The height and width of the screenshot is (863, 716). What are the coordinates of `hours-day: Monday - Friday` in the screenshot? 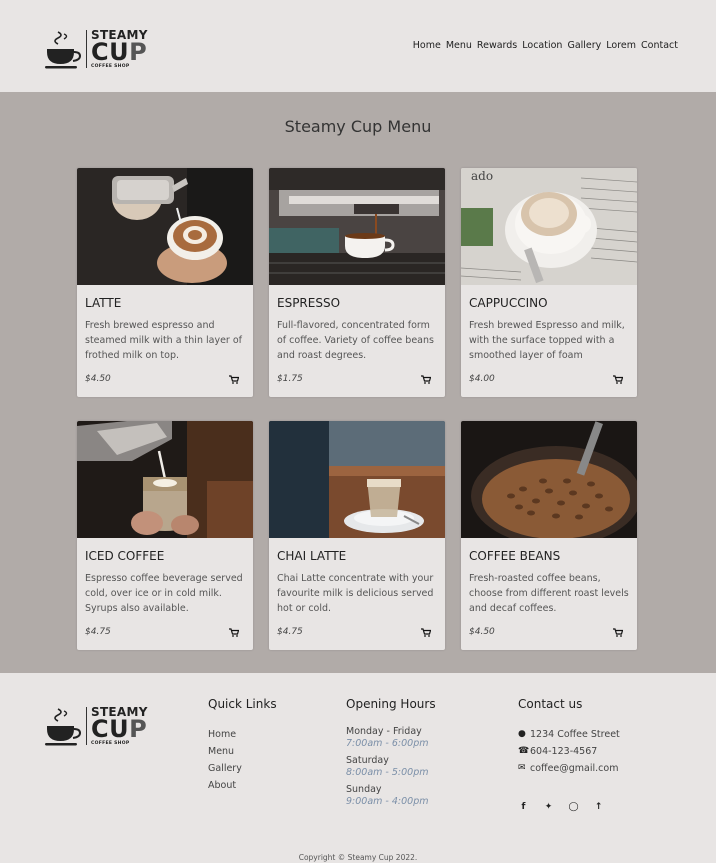 It's located at (384, 731).